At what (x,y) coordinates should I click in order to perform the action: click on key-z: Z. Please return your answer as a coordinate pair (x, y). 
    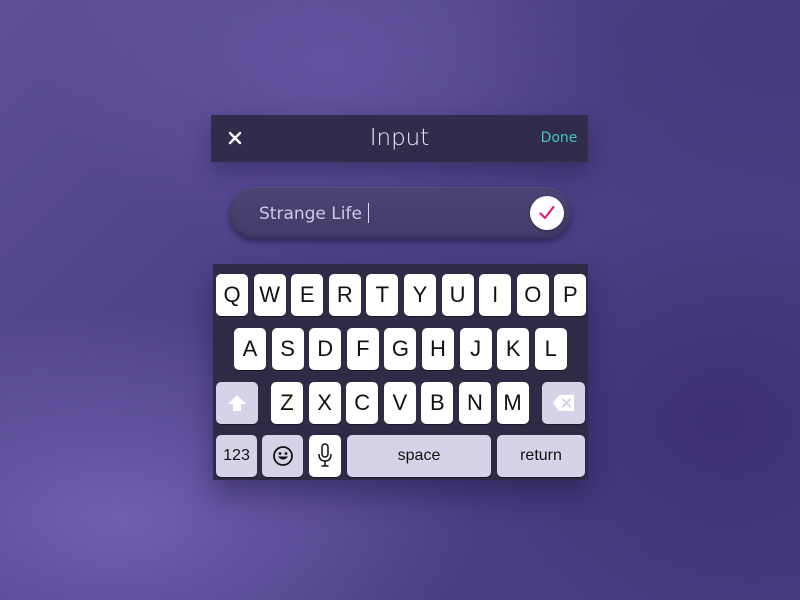
    Looking at the image, I should click on (287, 403).